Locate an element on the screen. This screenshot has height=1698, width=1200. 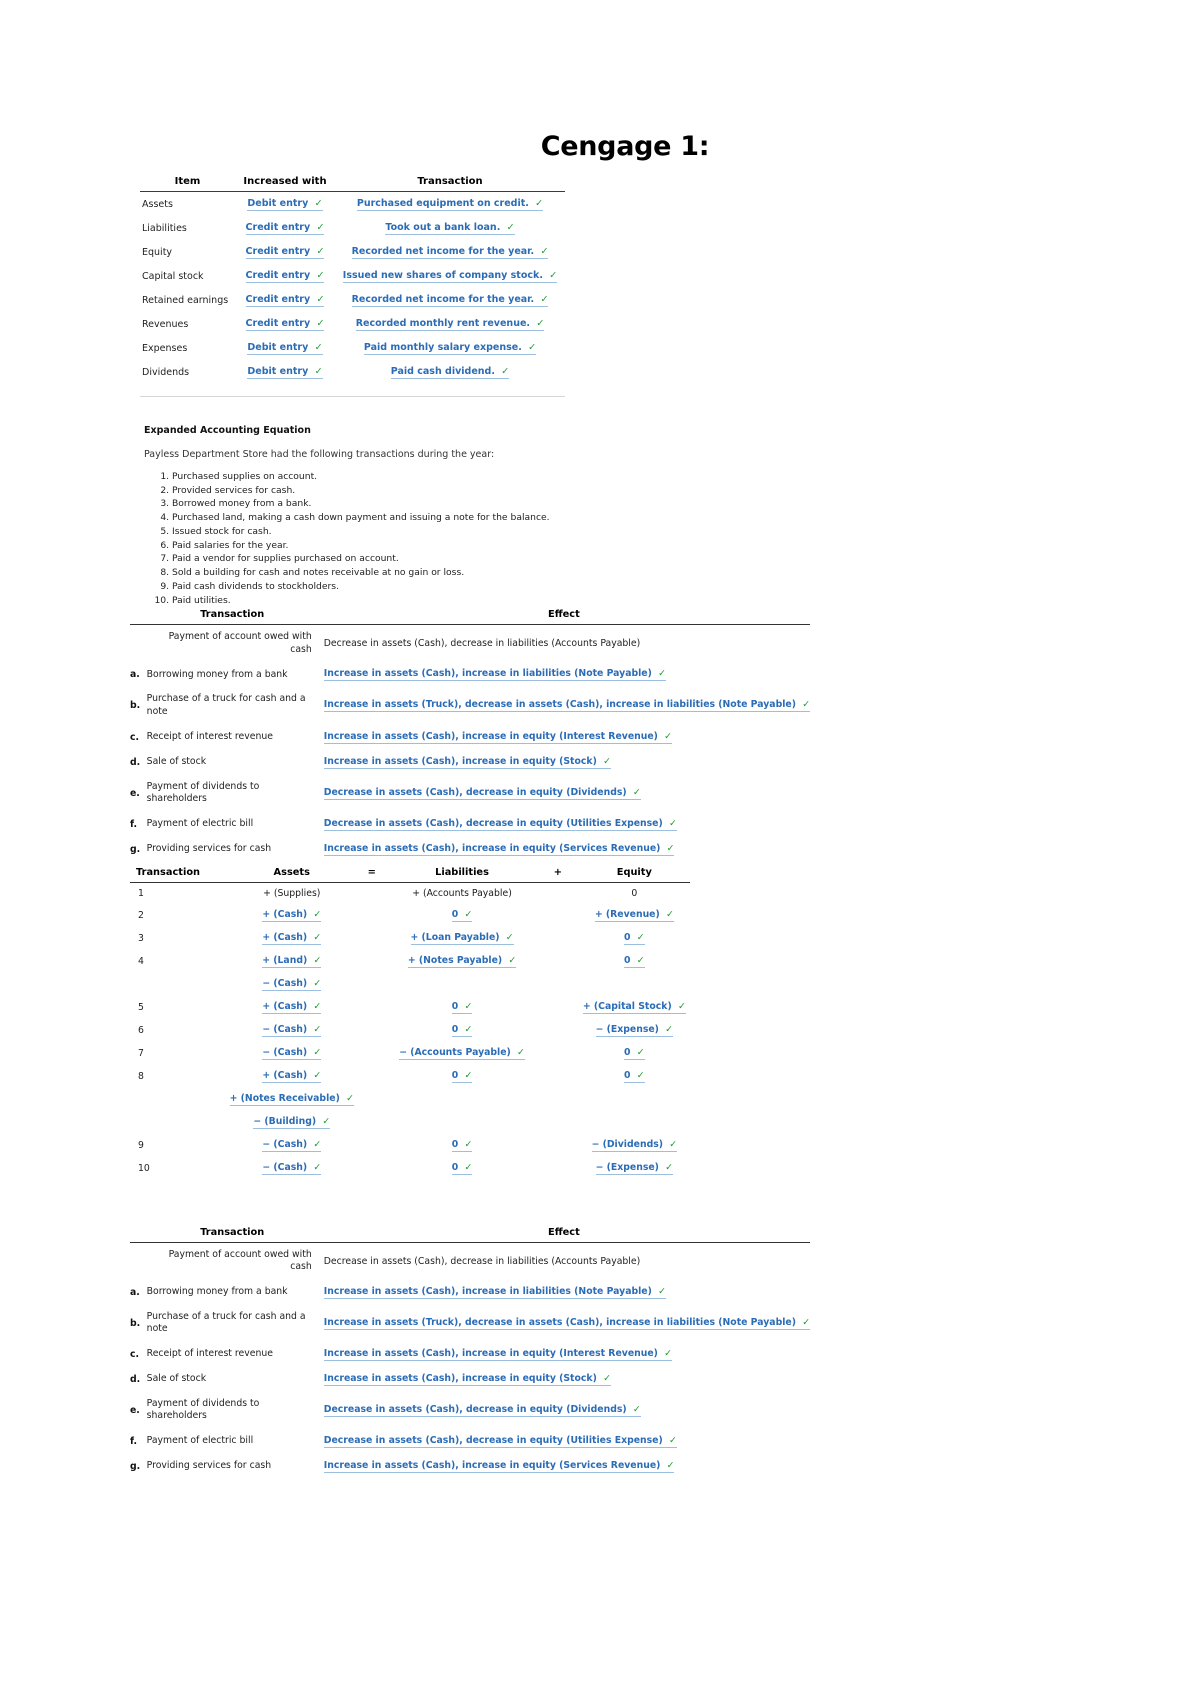
equity-cell: − (Expense) ✓ is located at coordinates (634, 1168).